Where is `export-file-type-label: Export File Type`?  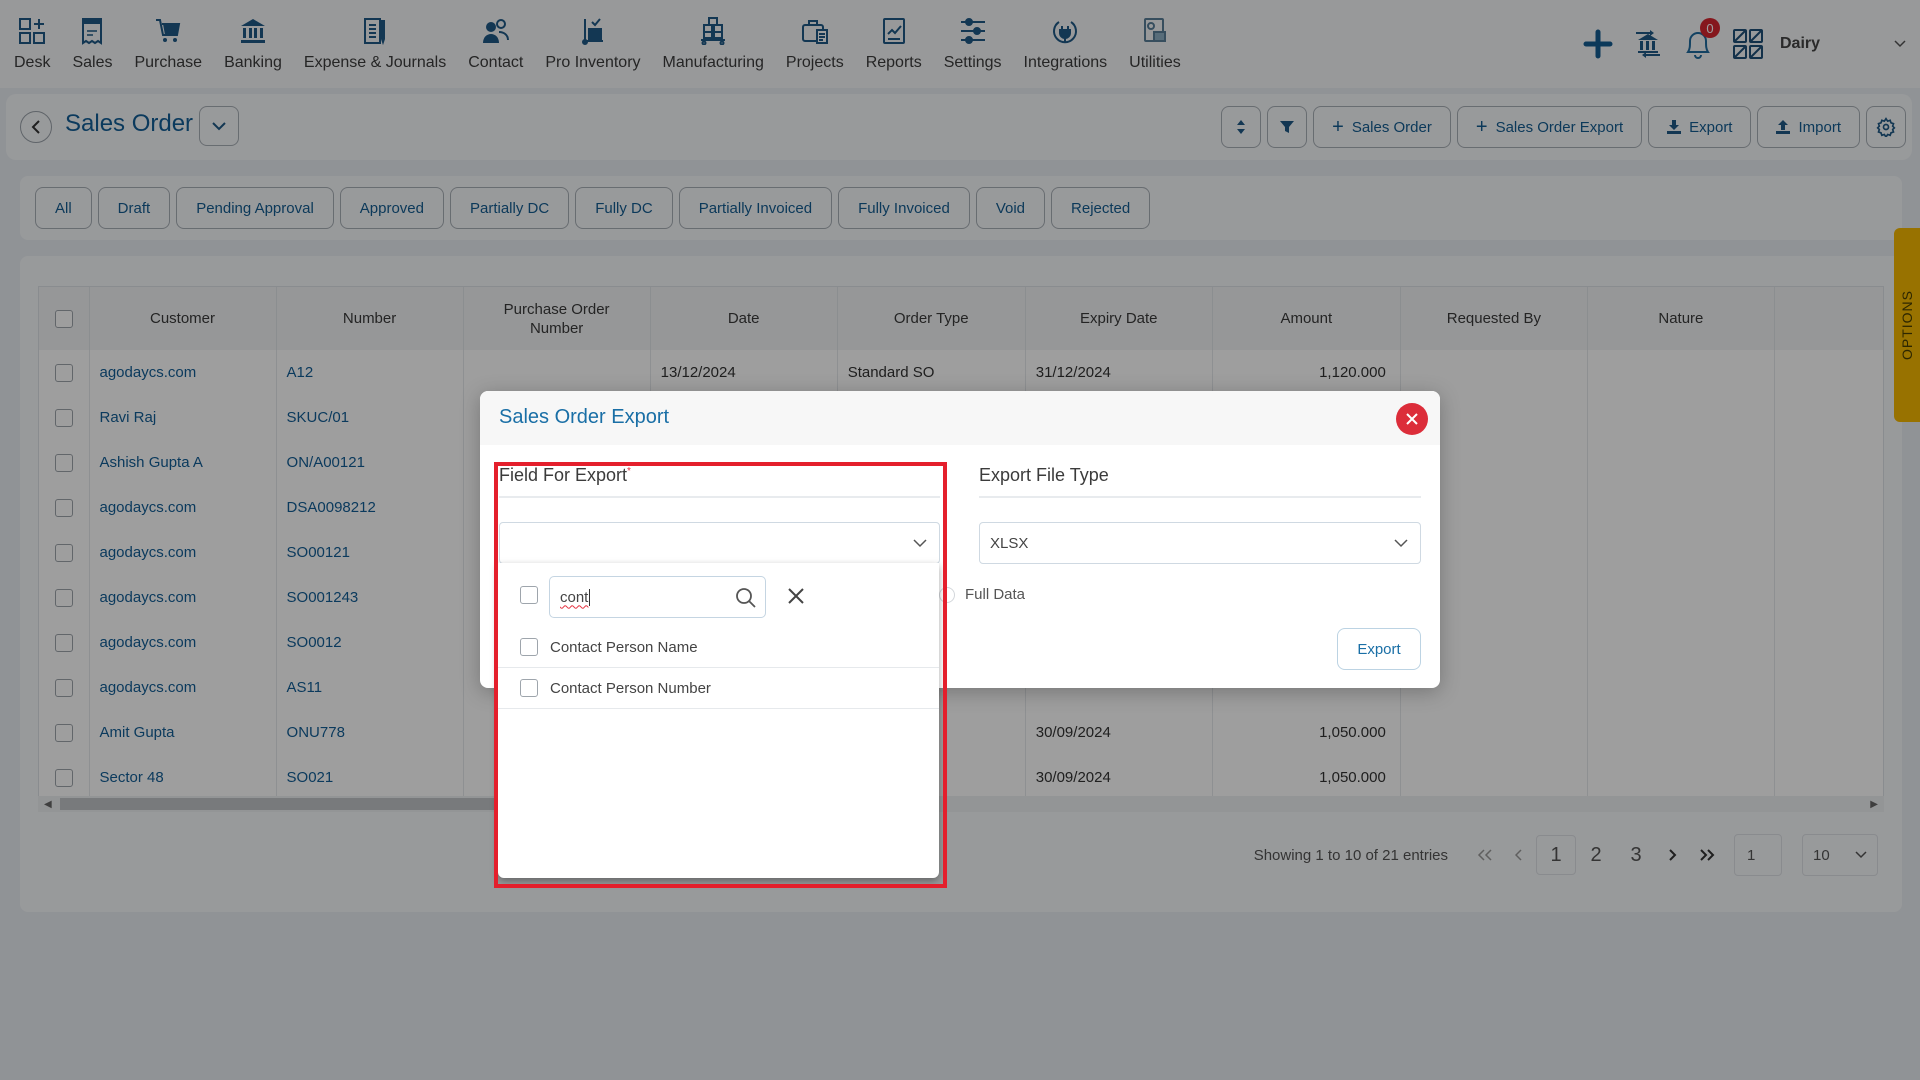
export-file-type-label: Export File Type is located at coordinates (1044, 475).